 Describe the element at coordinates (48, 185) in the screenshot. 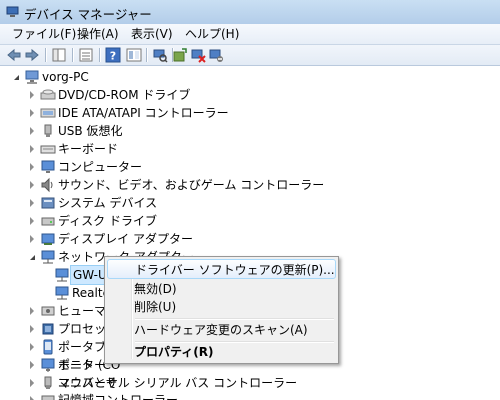

I see `speaker-icon` at that location.